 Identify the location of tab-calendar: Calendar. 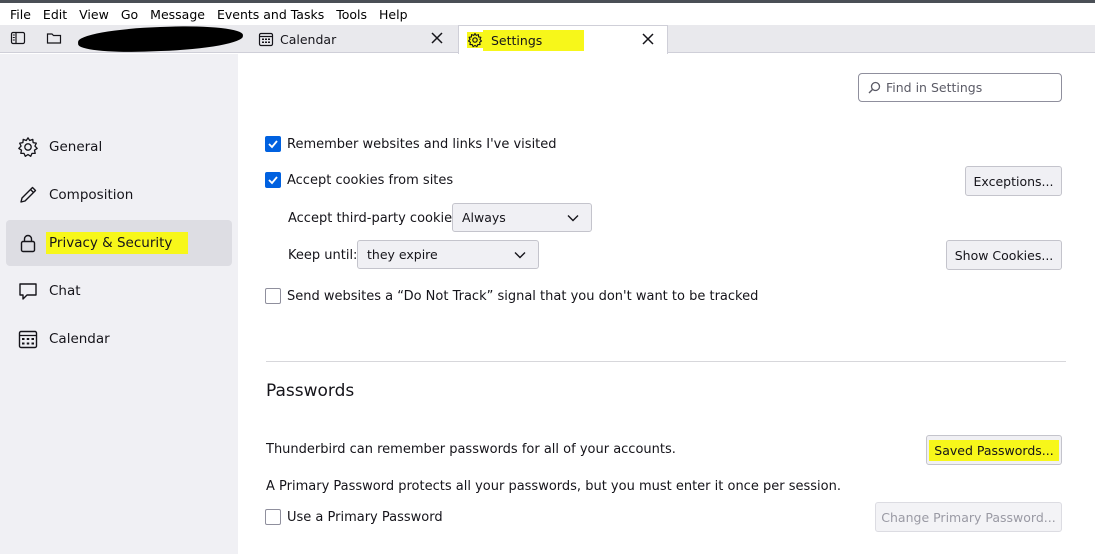
(353, 39).